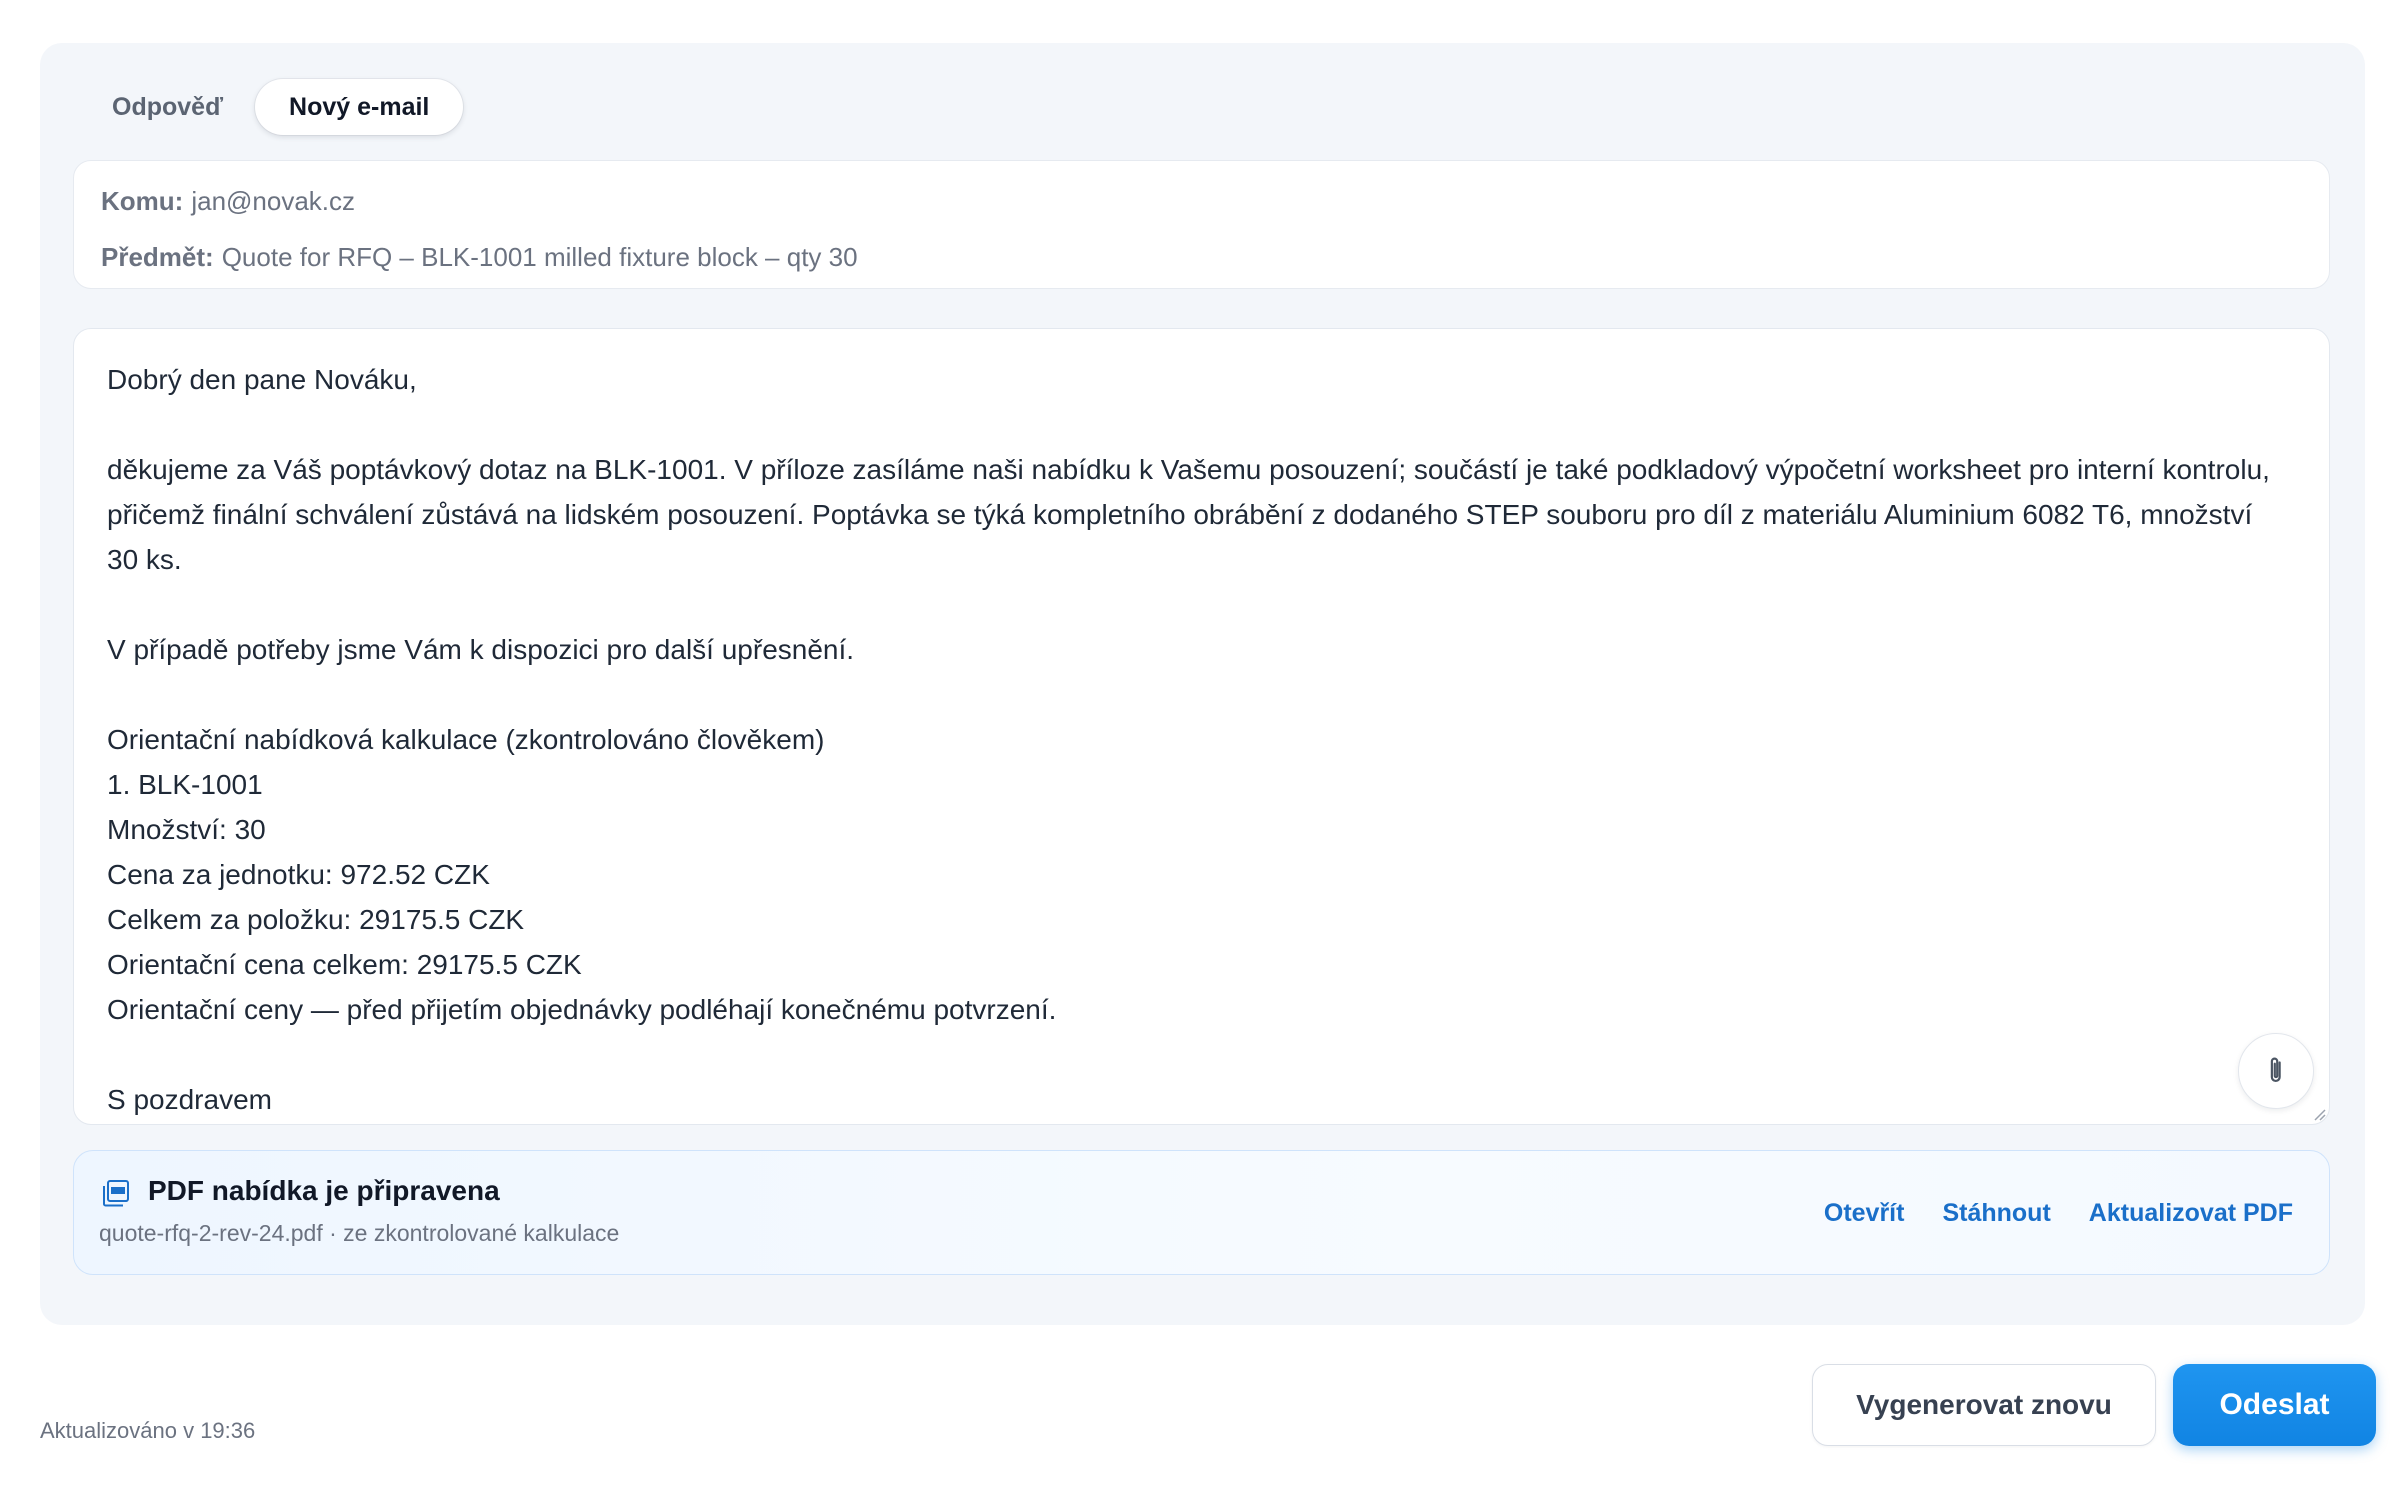  I want to click on update-pdf-link: Aktualizovat PDF, so click(2191, 1213).